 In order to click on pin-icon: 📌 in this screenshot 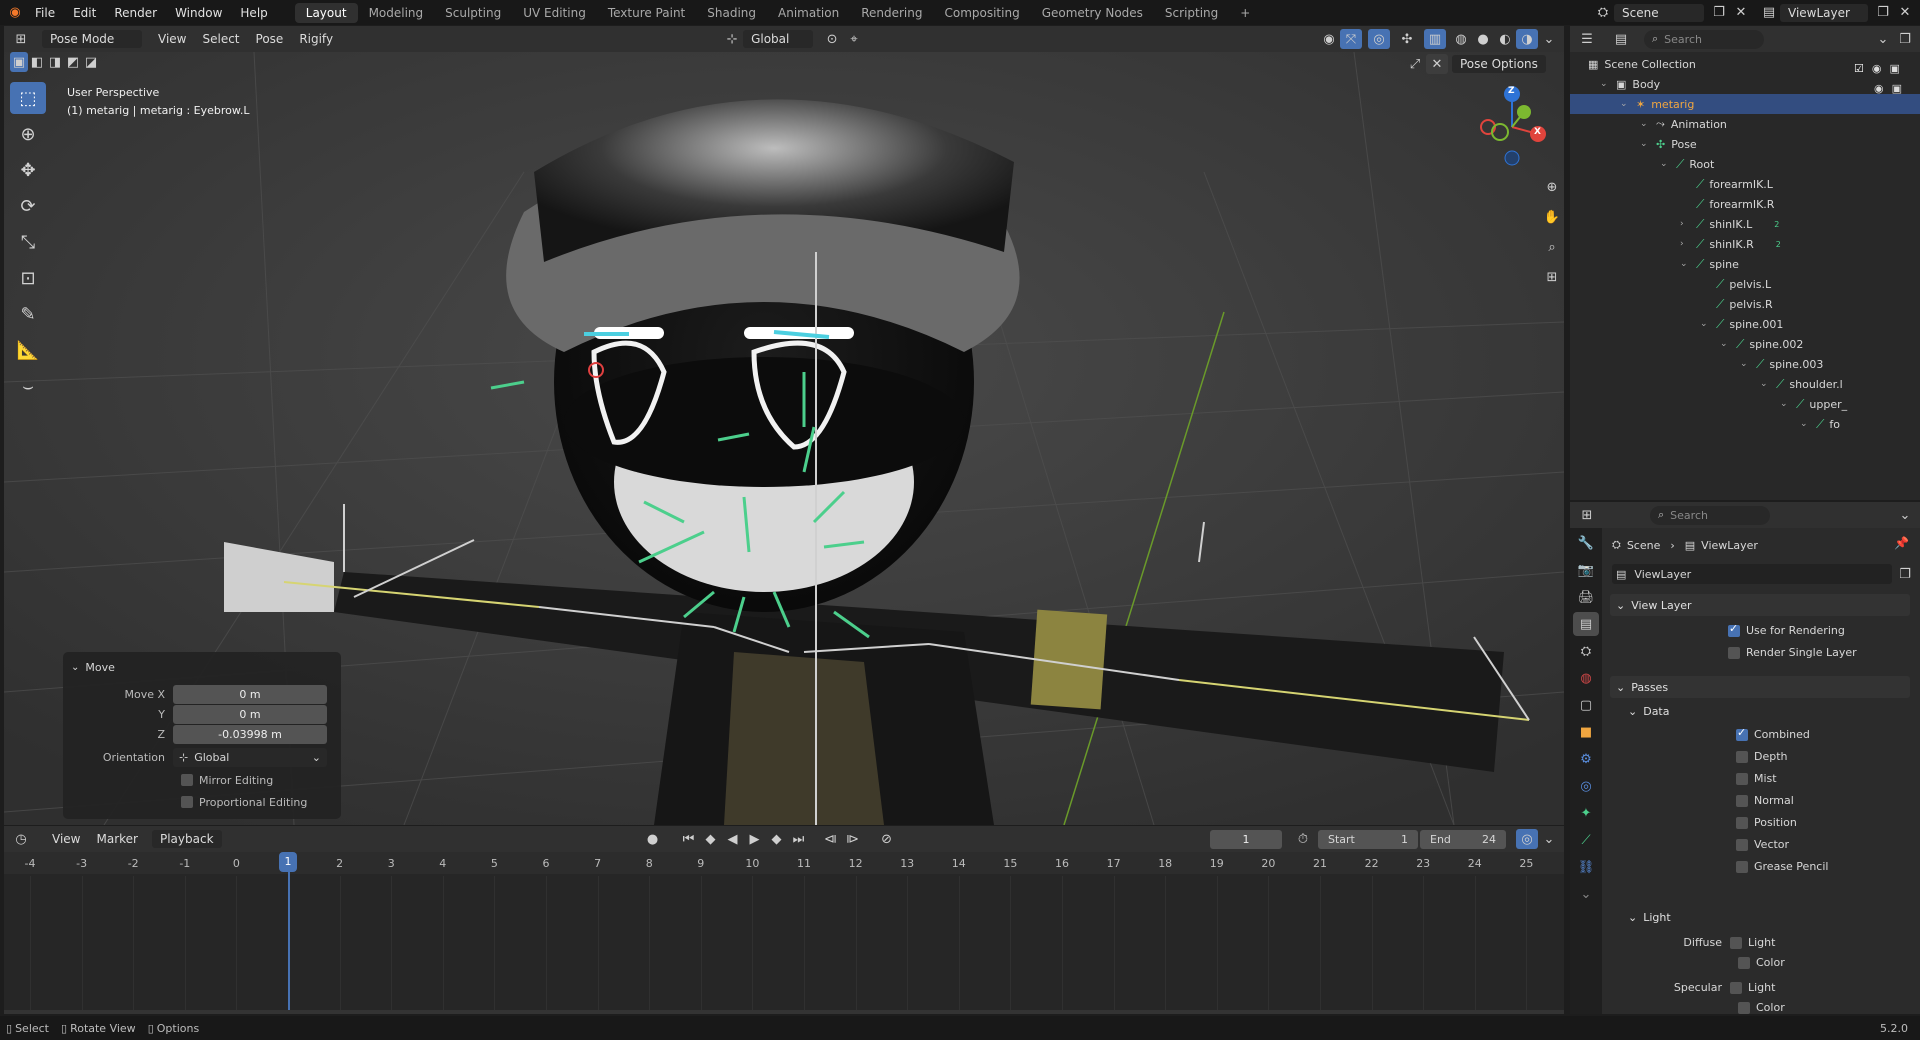, I will do `click(1901, 543)`.